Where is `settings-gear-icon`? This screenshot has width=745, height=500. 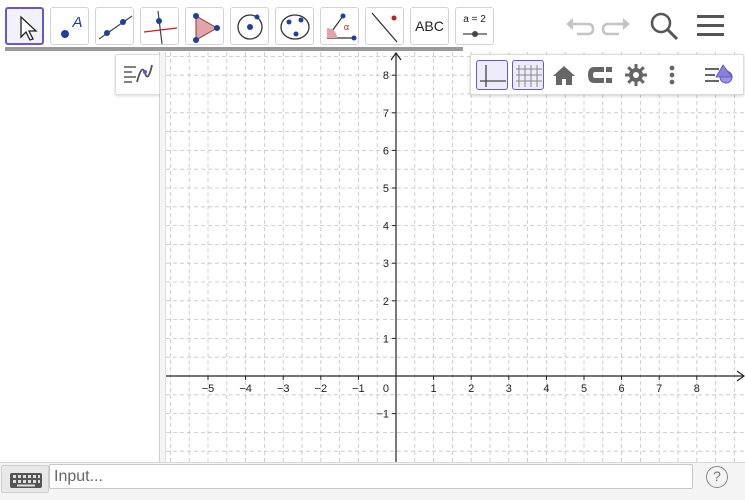 settings-gear-icon is located at coordinates (636, 75).